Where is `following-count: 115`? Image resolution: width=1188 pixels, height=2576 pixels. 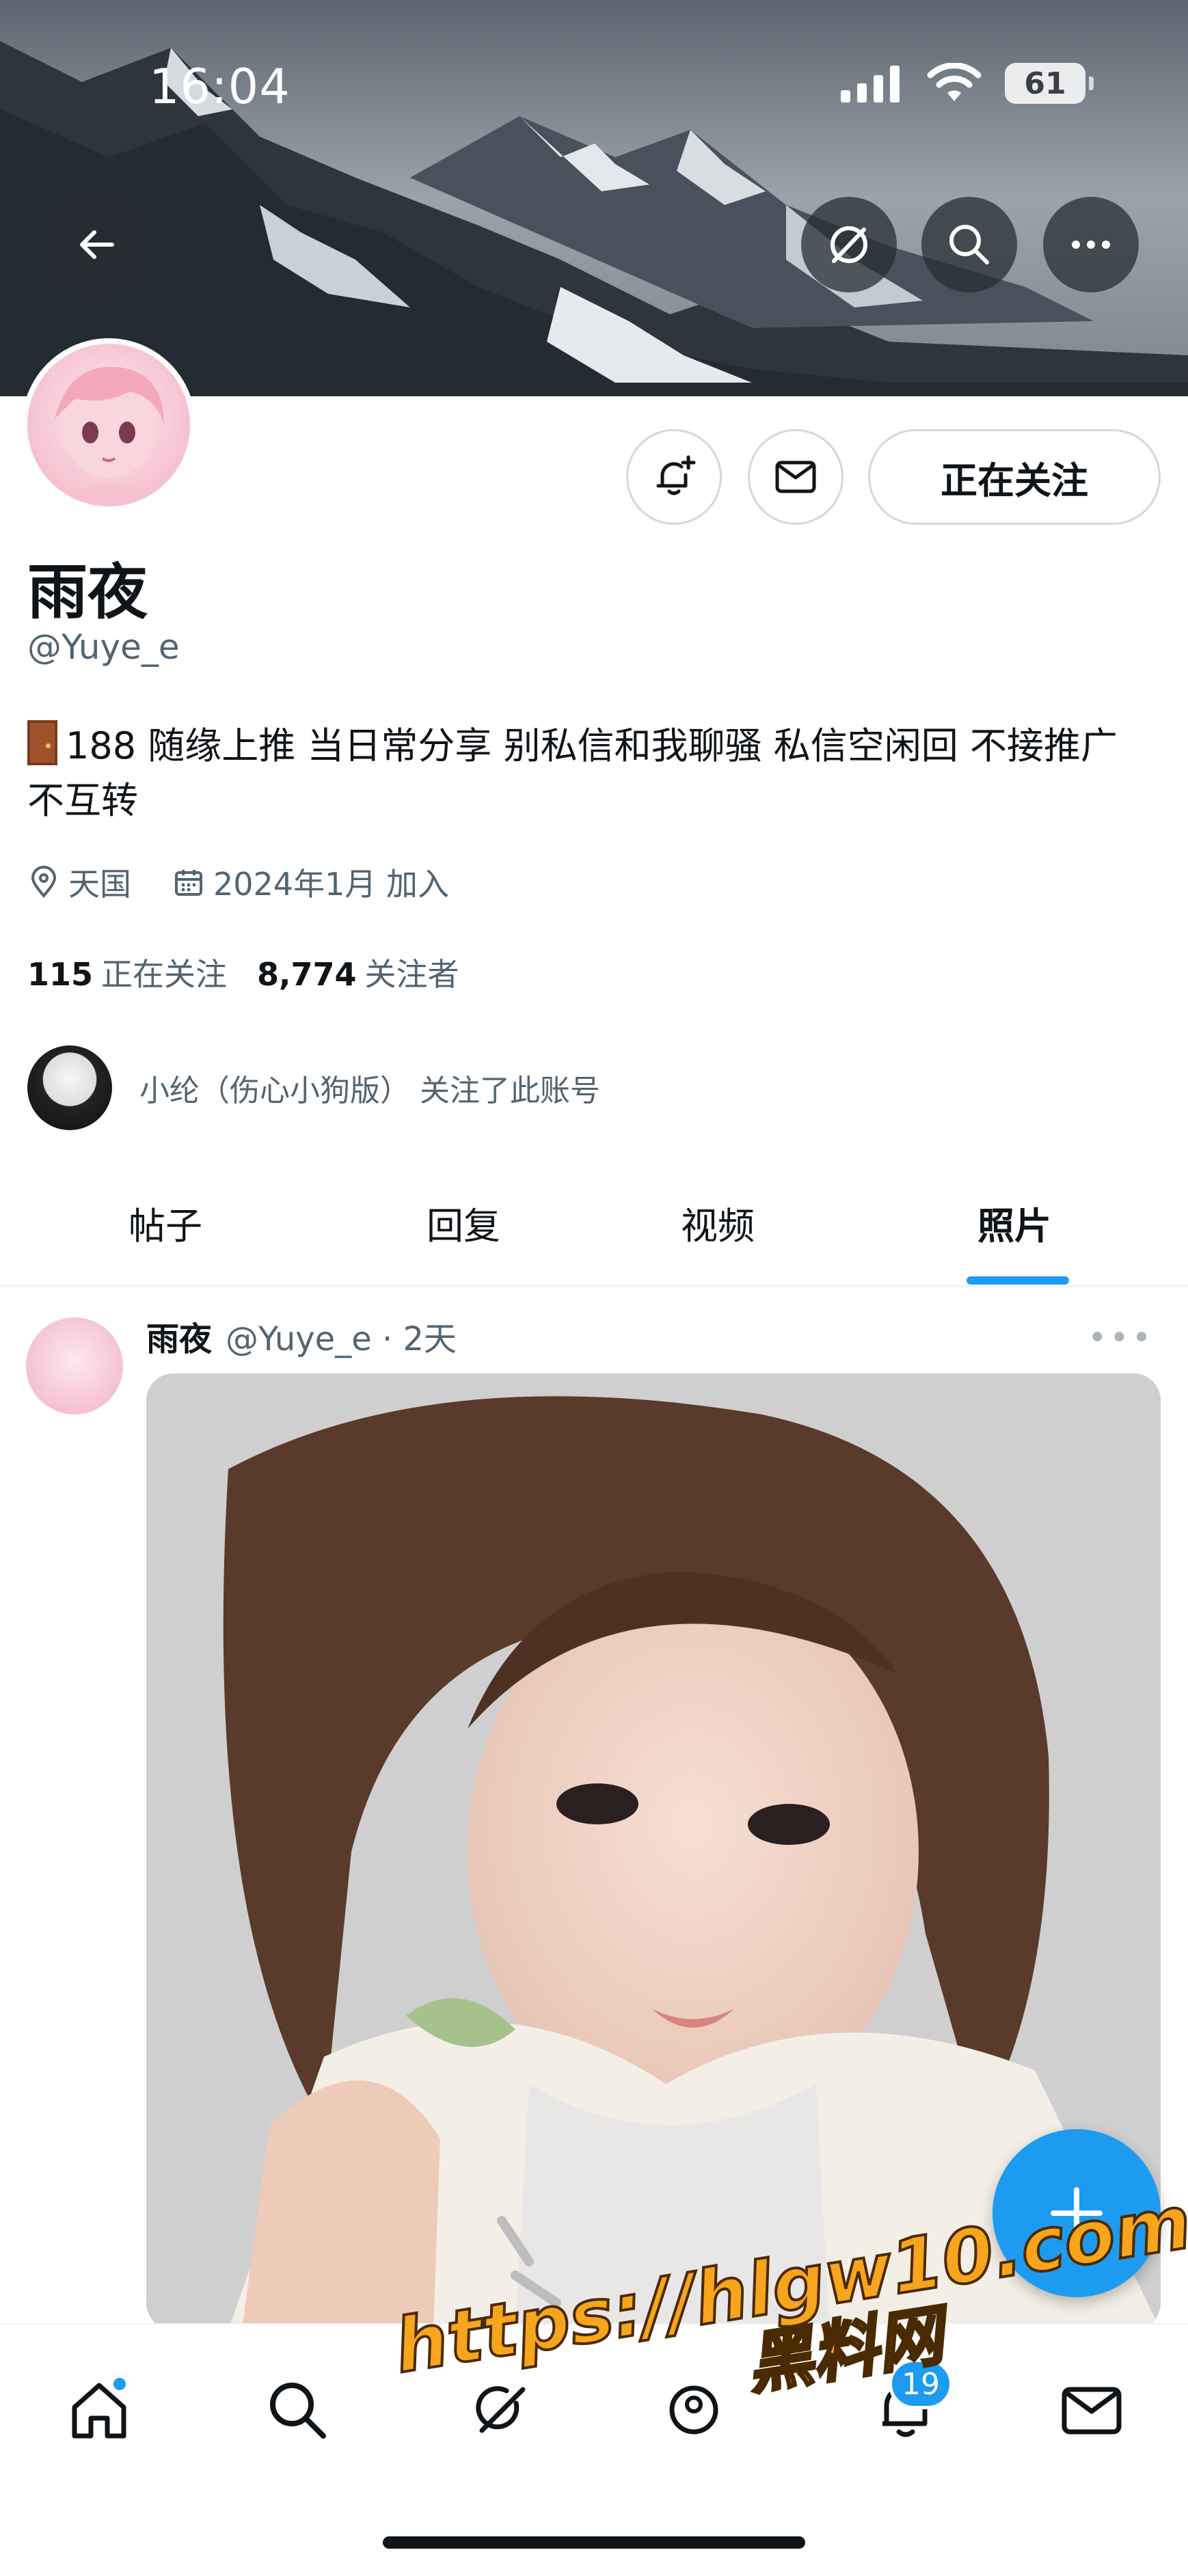 following-count: 115 is located at coordinates (60, 974).